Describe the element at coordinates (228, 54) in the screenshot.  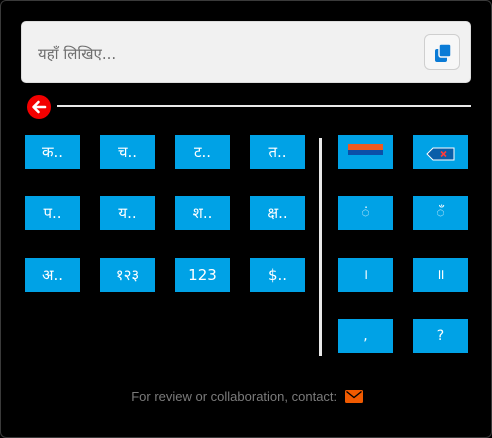
I see `text-input` at that location.